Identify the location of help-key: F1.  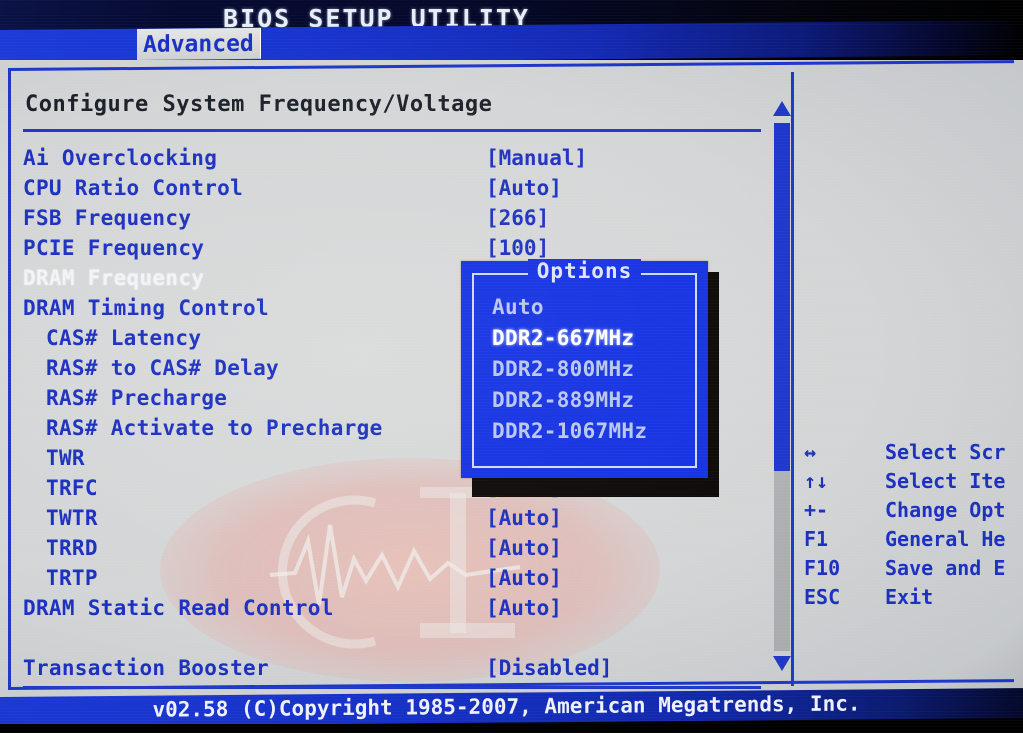
(816, 539).